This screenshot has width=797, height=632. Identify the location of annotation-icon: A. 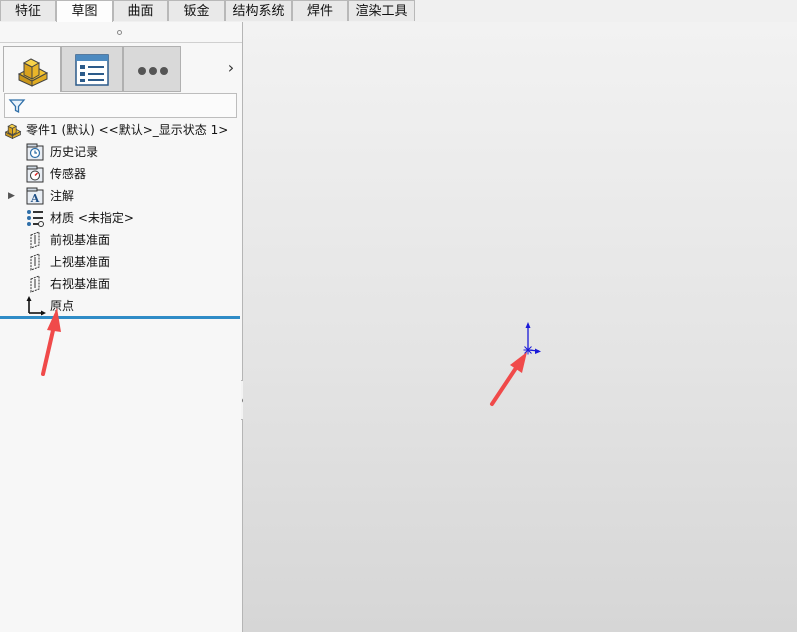
(35, 196).